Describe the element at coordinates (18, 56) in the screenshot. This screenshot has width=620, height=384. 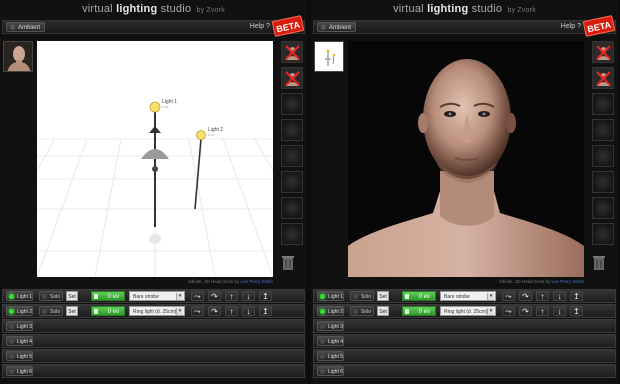
I see `head-thumbnail` at that location.